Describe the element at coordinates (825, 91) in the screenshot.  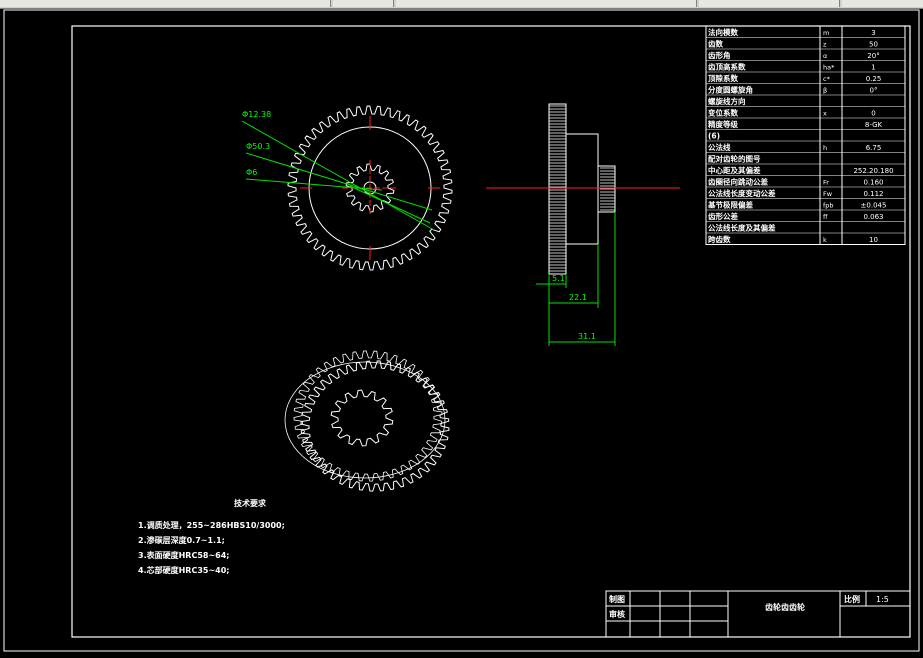
I see `table-row-symbol: β` at that location.